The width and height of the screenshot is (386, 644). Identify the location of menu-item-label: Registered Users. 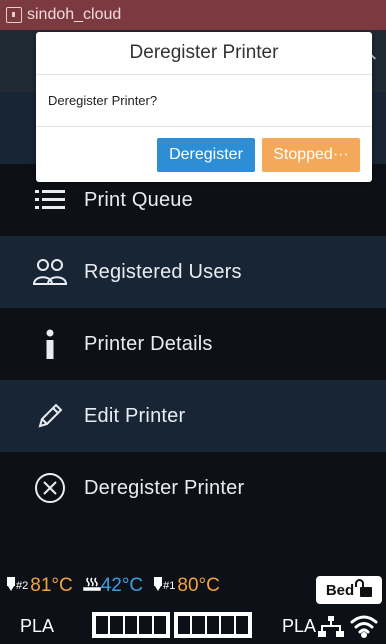
(163, 271).